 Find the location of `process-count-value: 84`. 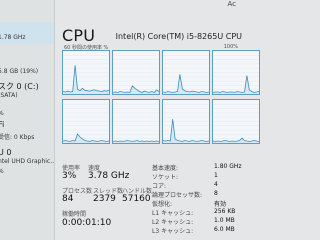

process-count-value: 84 is located at coordinates (68, 199).